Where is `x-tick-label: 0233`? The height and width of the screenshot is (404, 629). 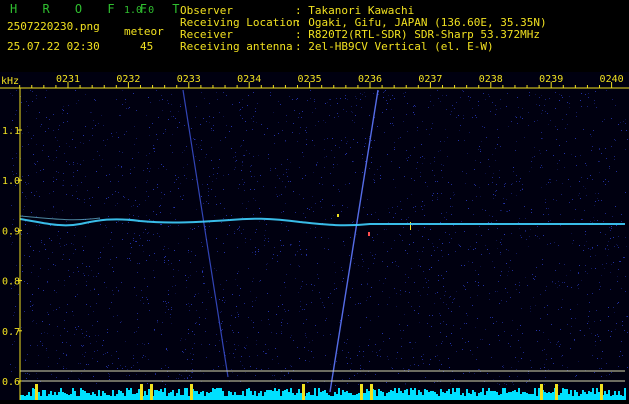
x-tick-label: 0233 is located at coordinates (189, 79).